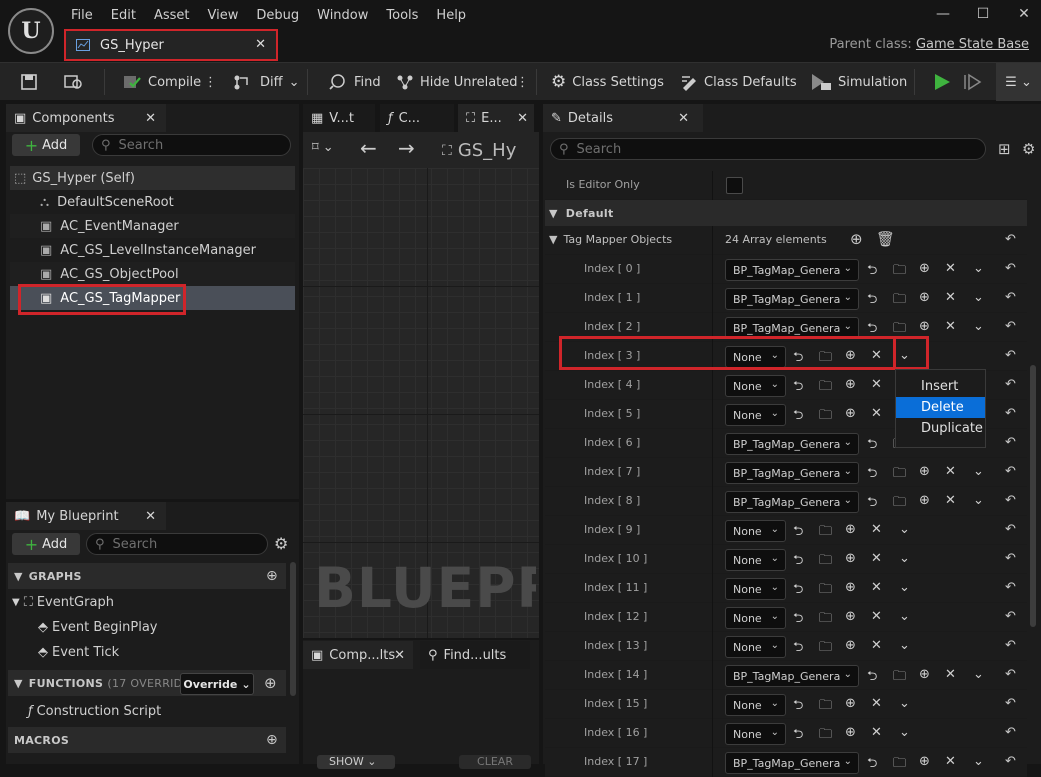 The image size is (1041, 777). I want to click on menu-debug: Debug, so click(277, 15).